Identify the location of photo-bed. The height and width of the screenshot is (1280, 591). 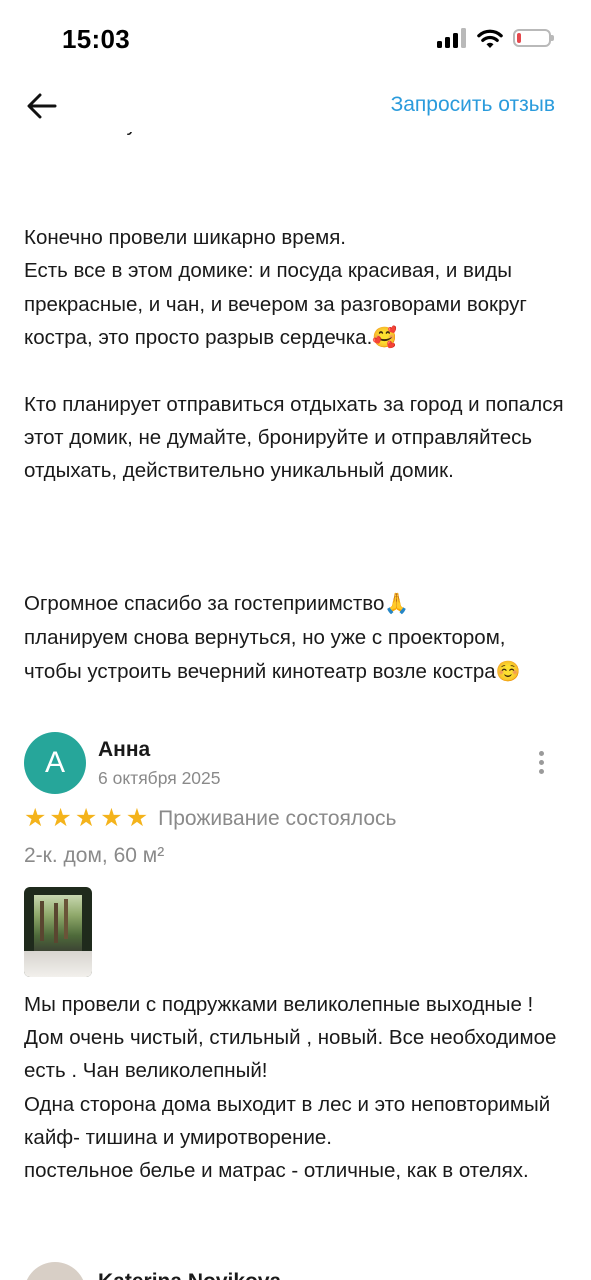
(58, 964).